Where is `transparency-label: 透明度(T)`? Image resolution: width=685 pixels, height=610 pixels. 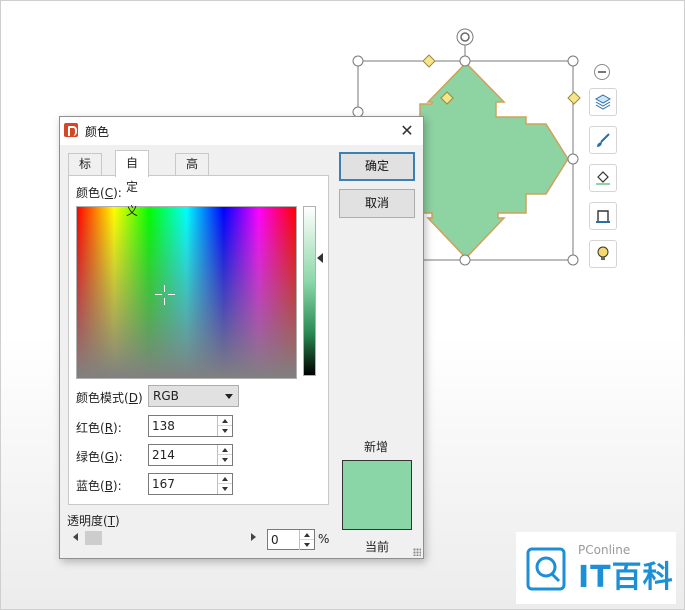 transparency-label: 透明度(T) is located at coordinates (93, 521).